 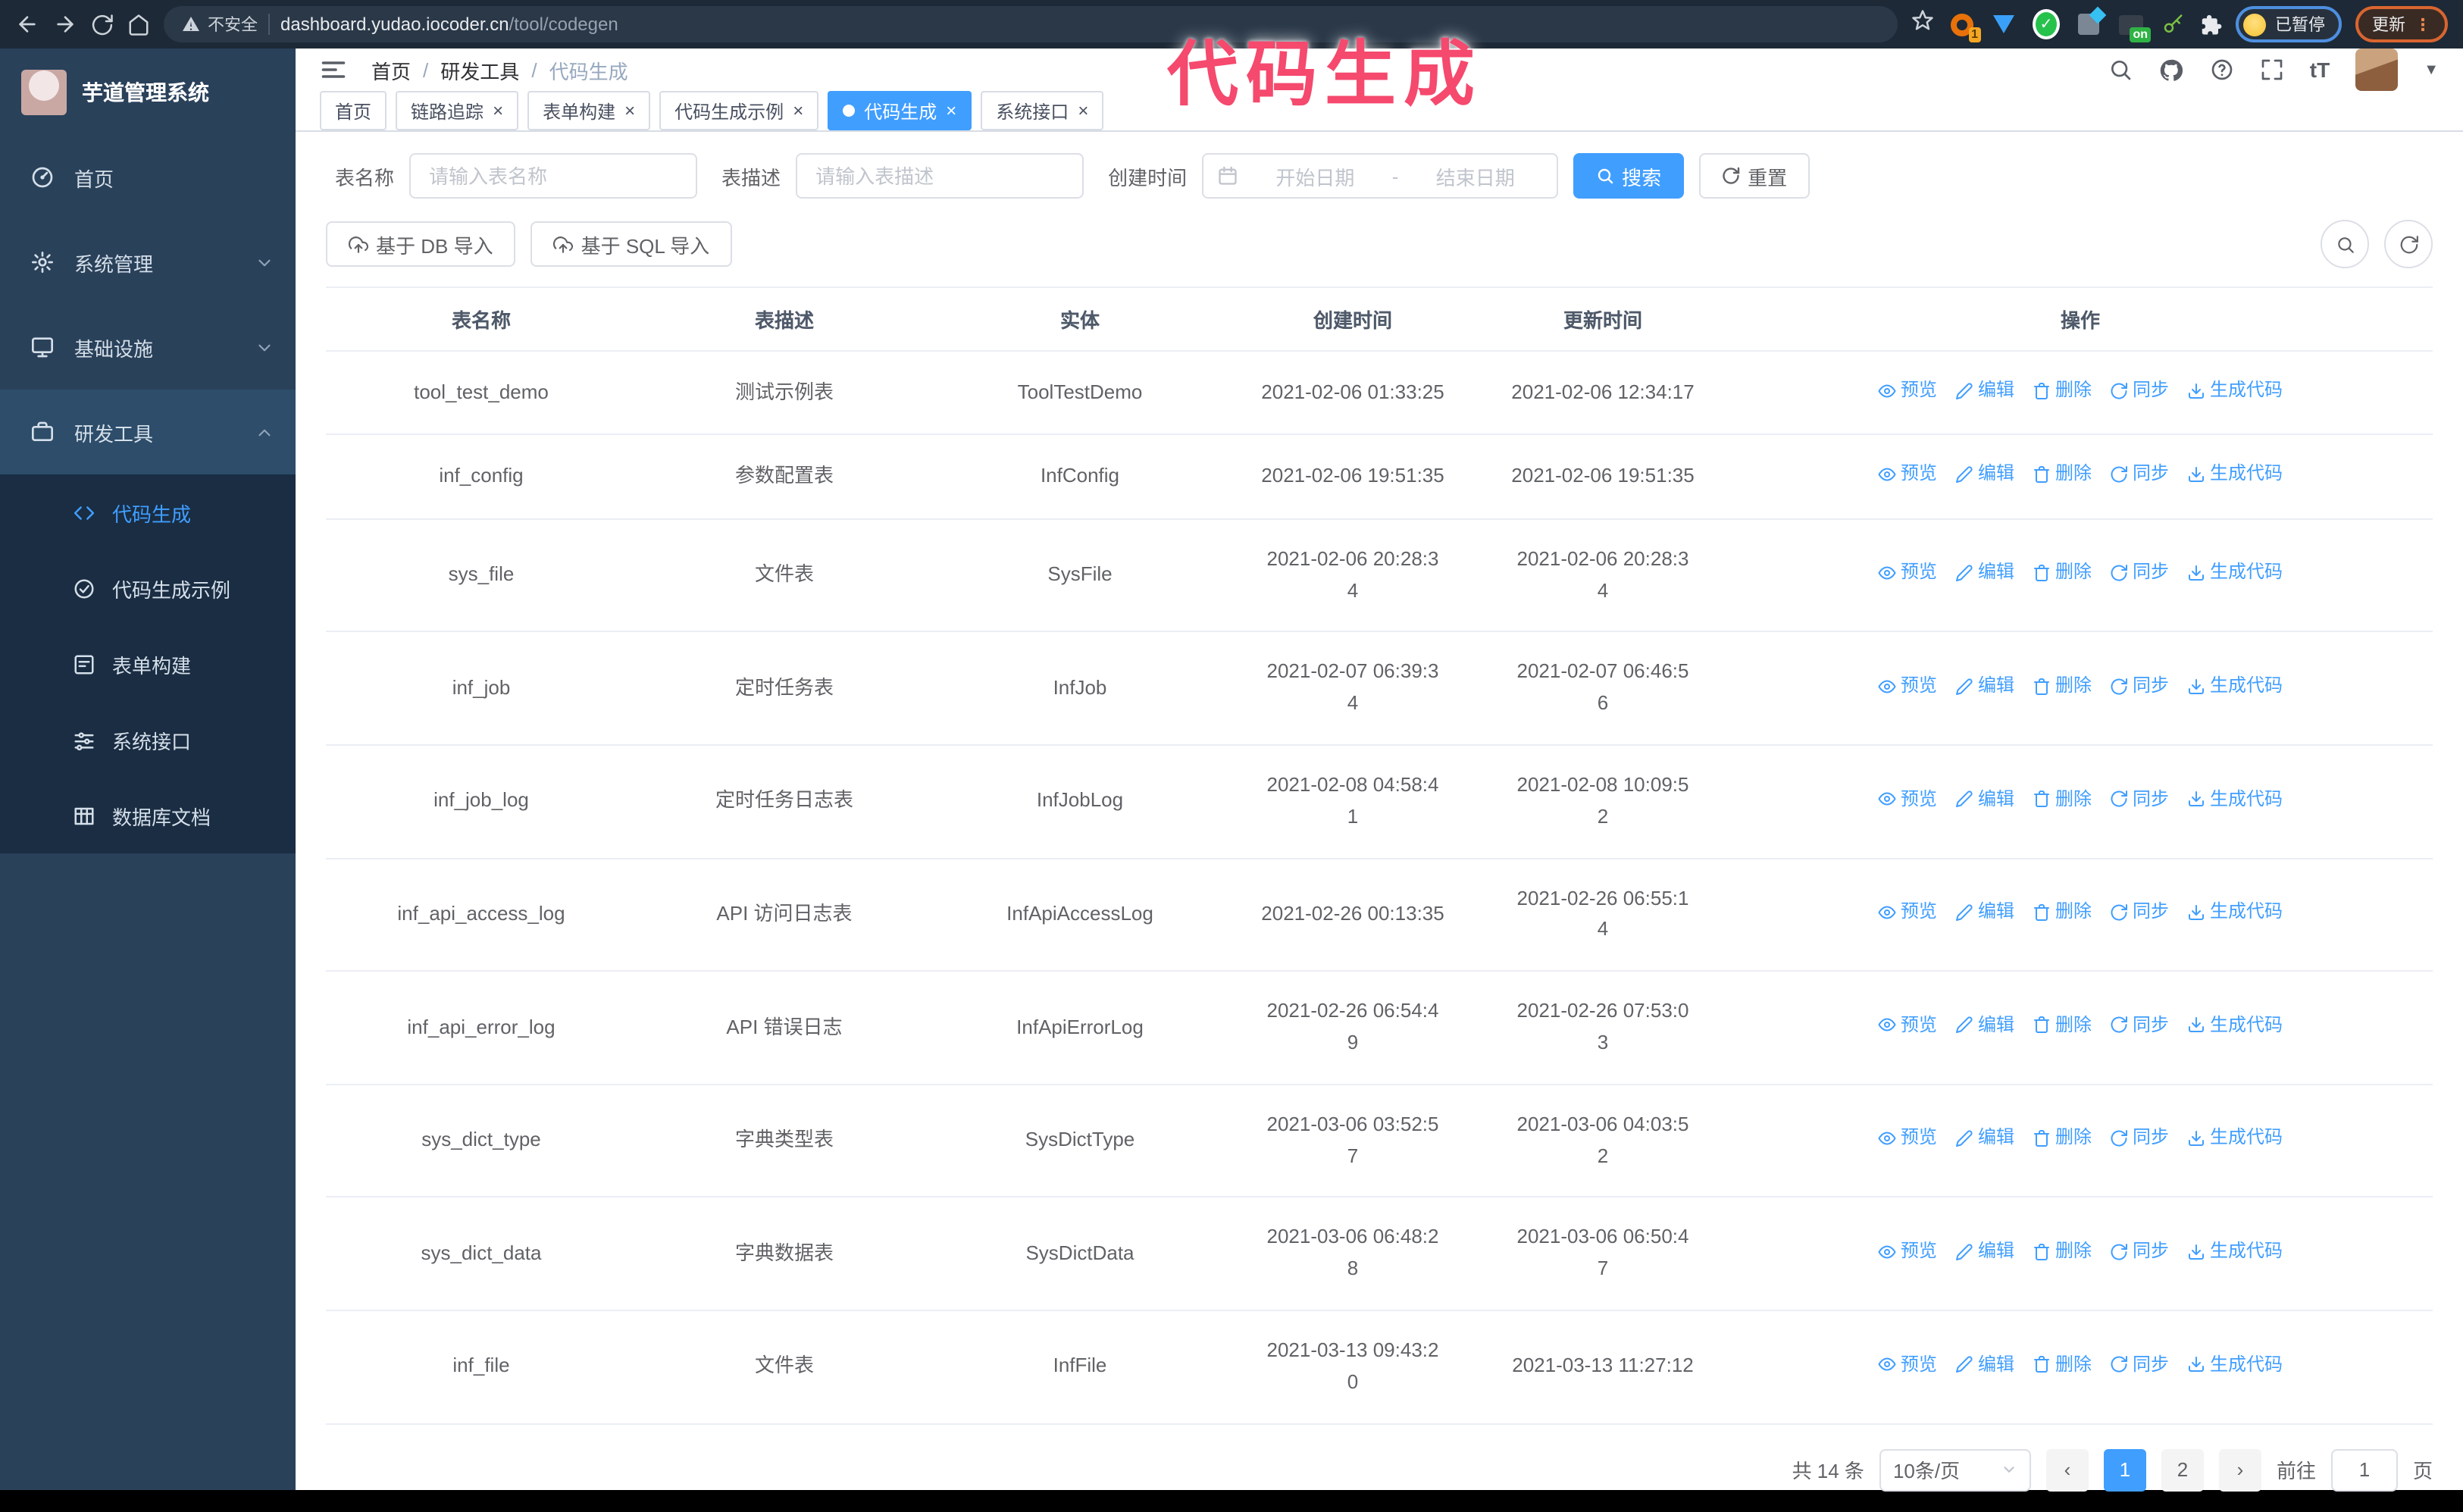 What do you see at coordinates (139, 24) in the screenshot?
I see `browser-home-button` at bounding box center [139, 24].